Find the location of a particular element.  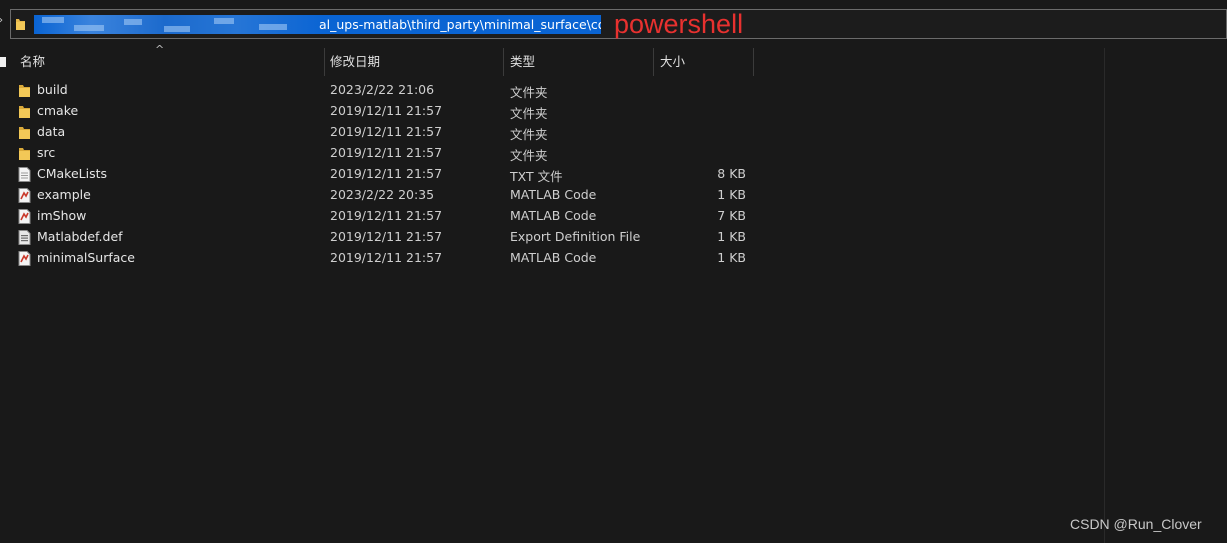

file-name: CMakeLists is located at coordinates (72, 173).